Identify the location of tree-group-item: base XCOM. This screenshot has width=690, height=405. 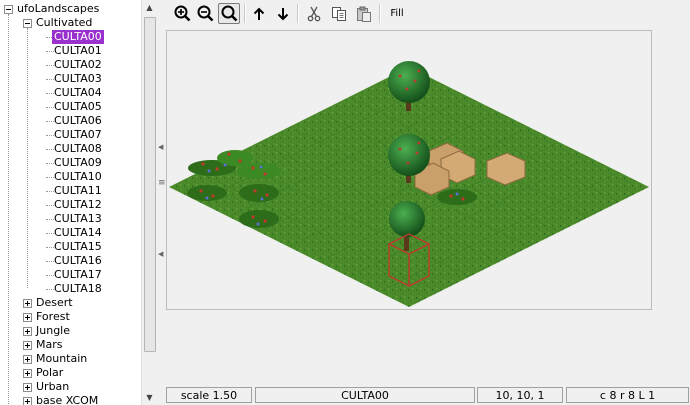
(70, 399).